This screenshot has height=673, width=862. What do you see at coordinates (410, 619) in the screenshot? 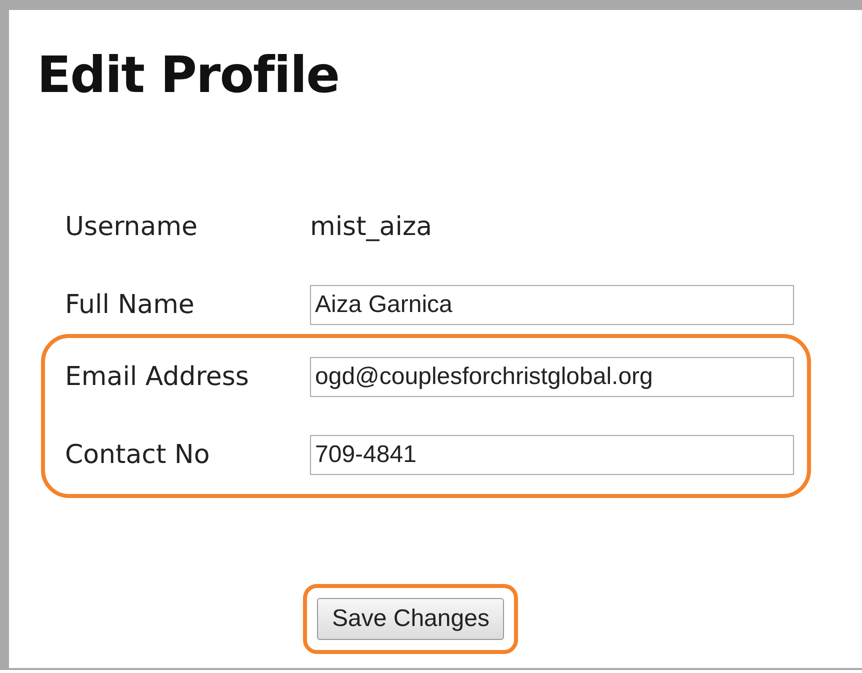
I see `save-button: Save Changes` at bounding box center [410, 619].